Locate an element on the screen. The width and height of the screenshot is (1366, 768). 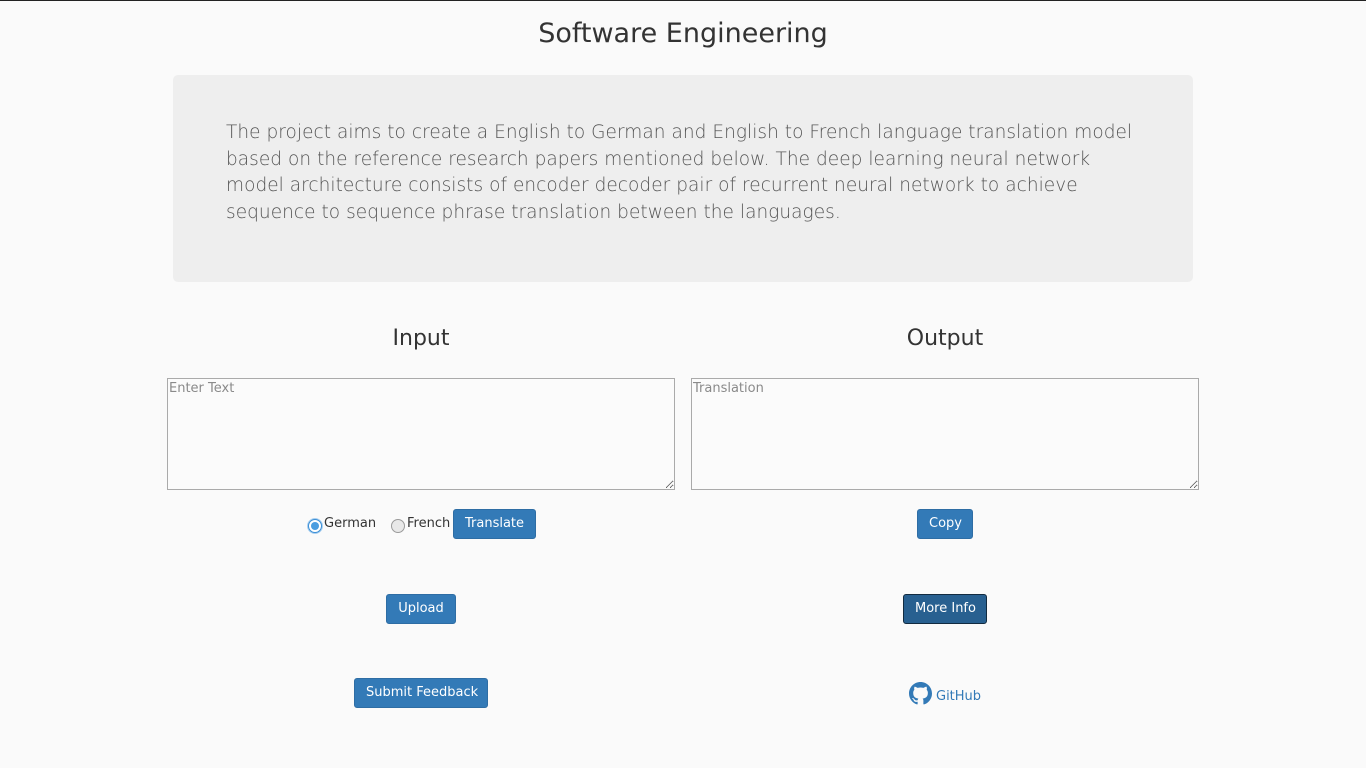
german-radio is located at coordinates (315, 526).